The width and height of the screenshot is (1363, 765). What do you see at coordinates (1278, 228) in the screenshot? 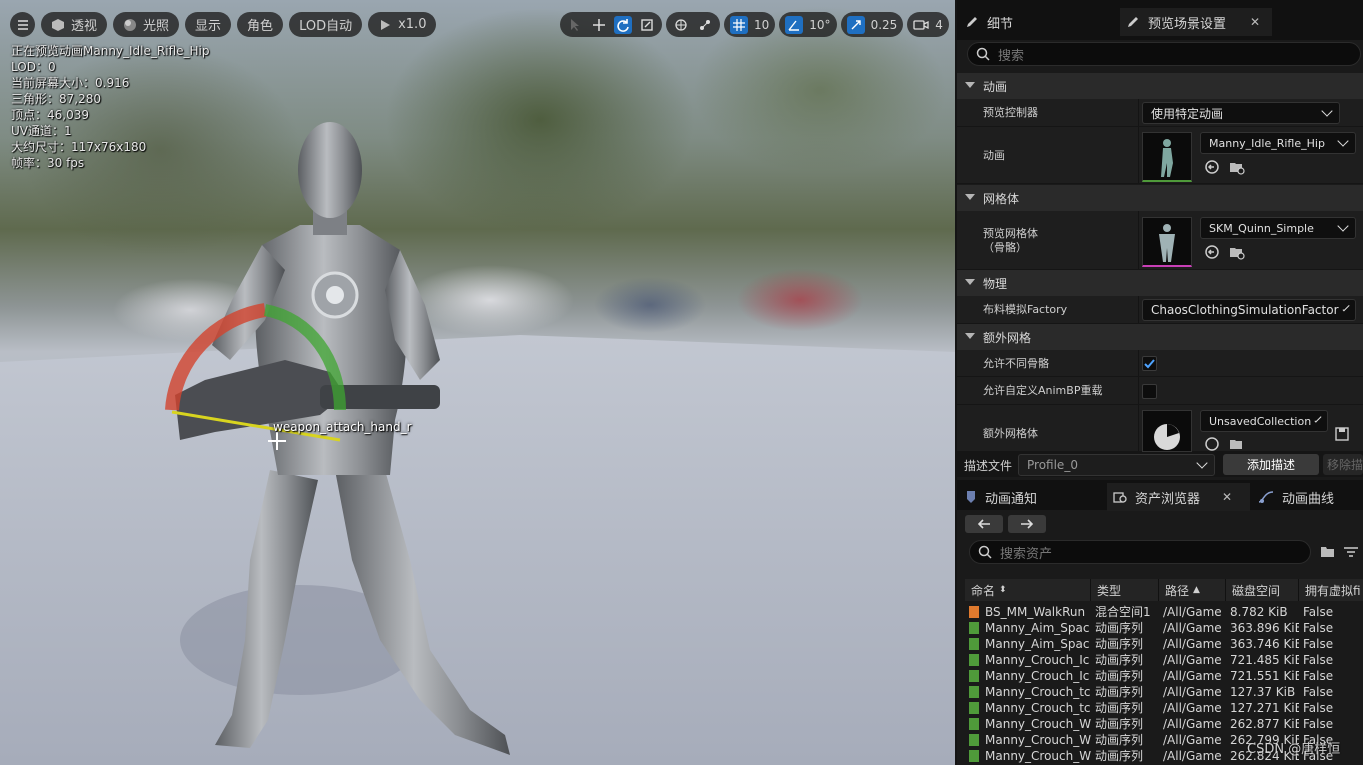
I see `preview-mesh-dropdown: SKM_Quinn_Simple` at bounding box center [1278, 228].